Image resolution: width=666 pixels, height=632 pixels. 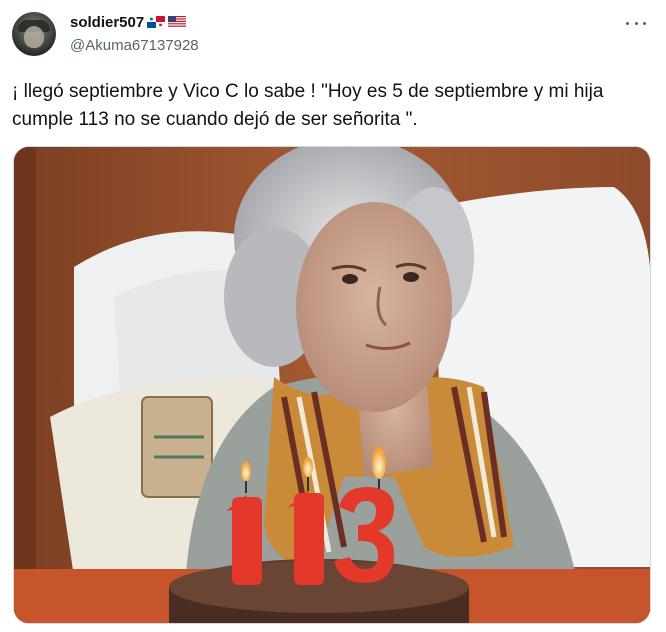 I want to click on name-row: soldier507, so click(x=128, y=22).